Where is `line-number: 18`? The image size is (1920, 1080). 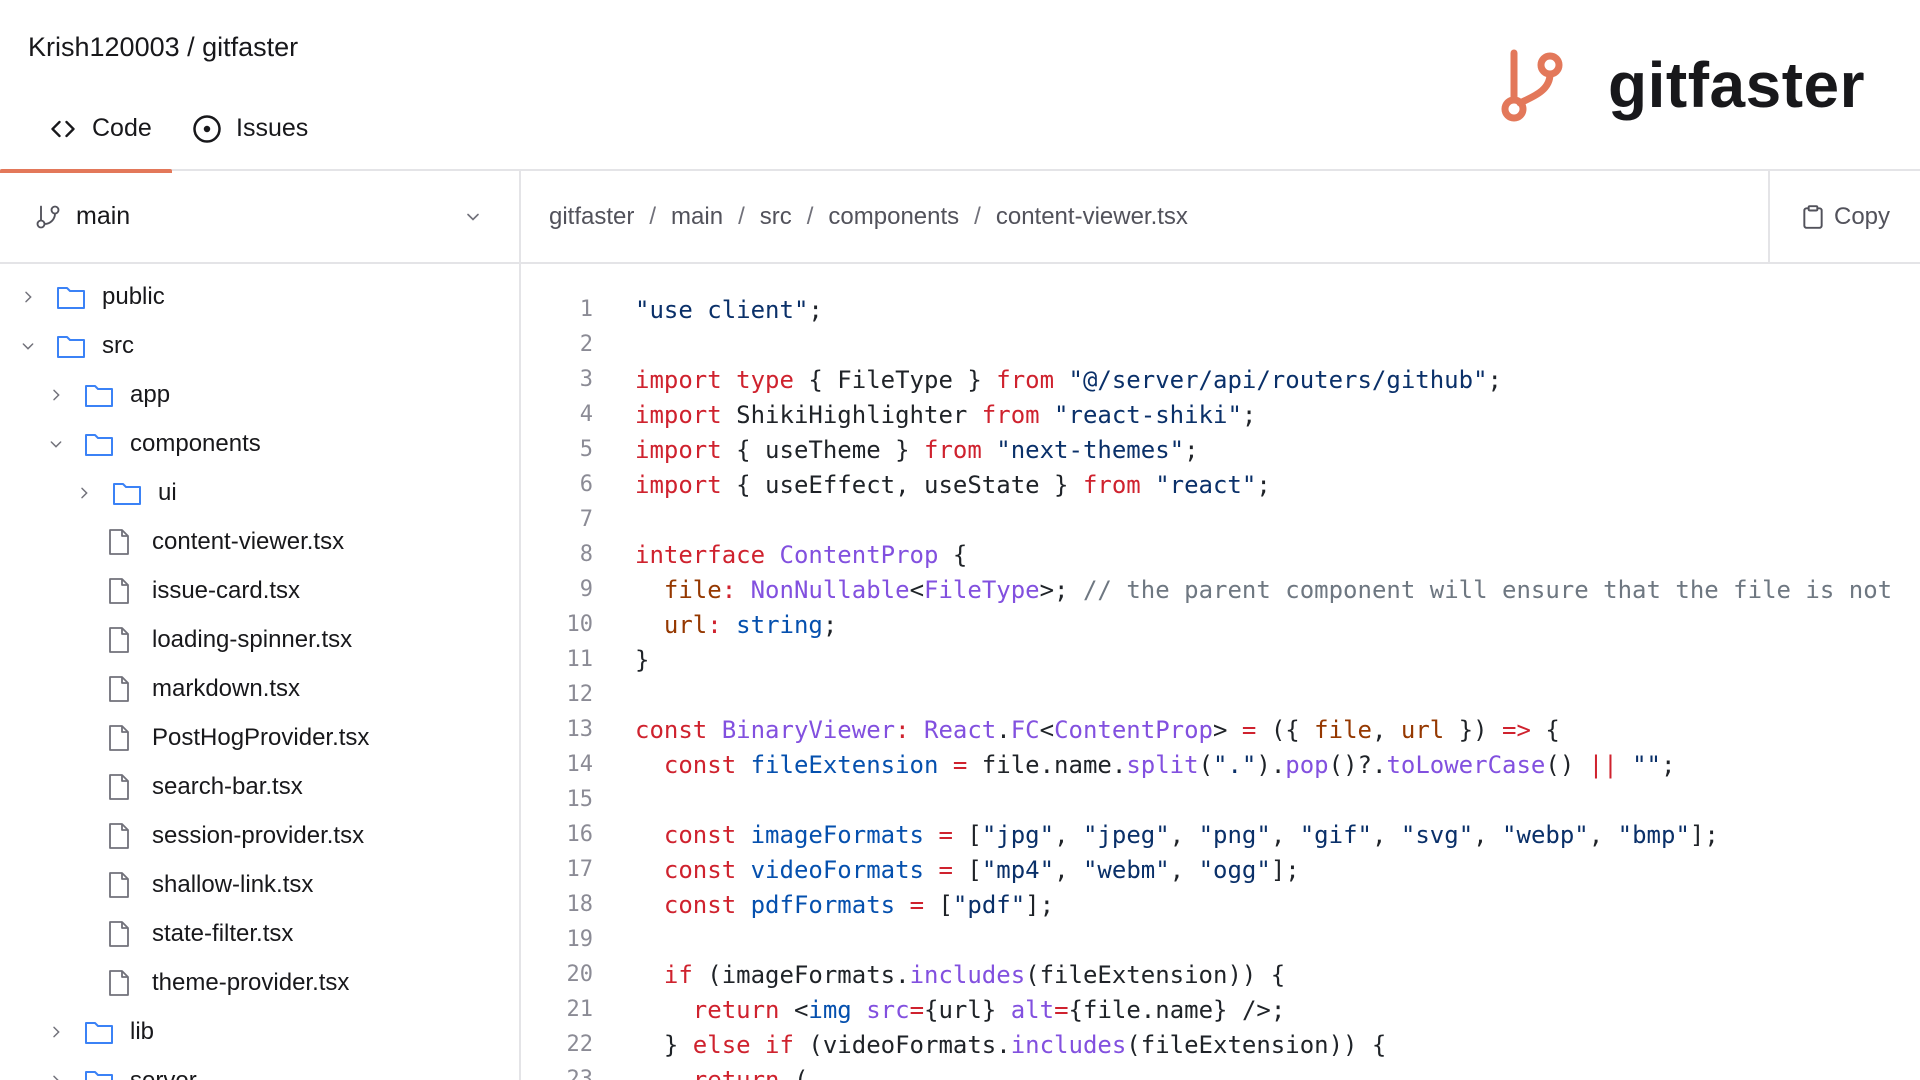
line-number: 18 is located at coordinates (580, 904).